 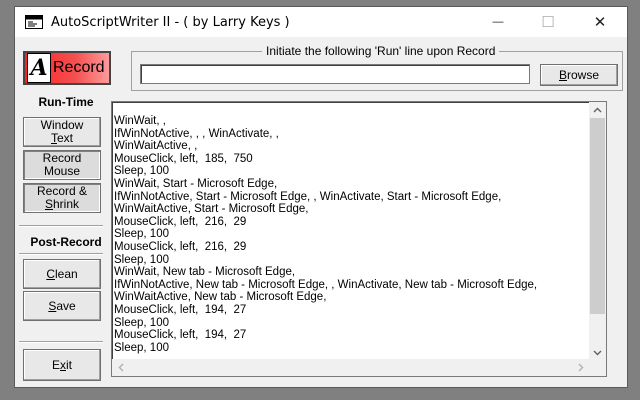 What do you see at coordinates (62, 171) in the screenshot?
I see `record-mouse-line2: Mouse` at bounding box center [62, 171].